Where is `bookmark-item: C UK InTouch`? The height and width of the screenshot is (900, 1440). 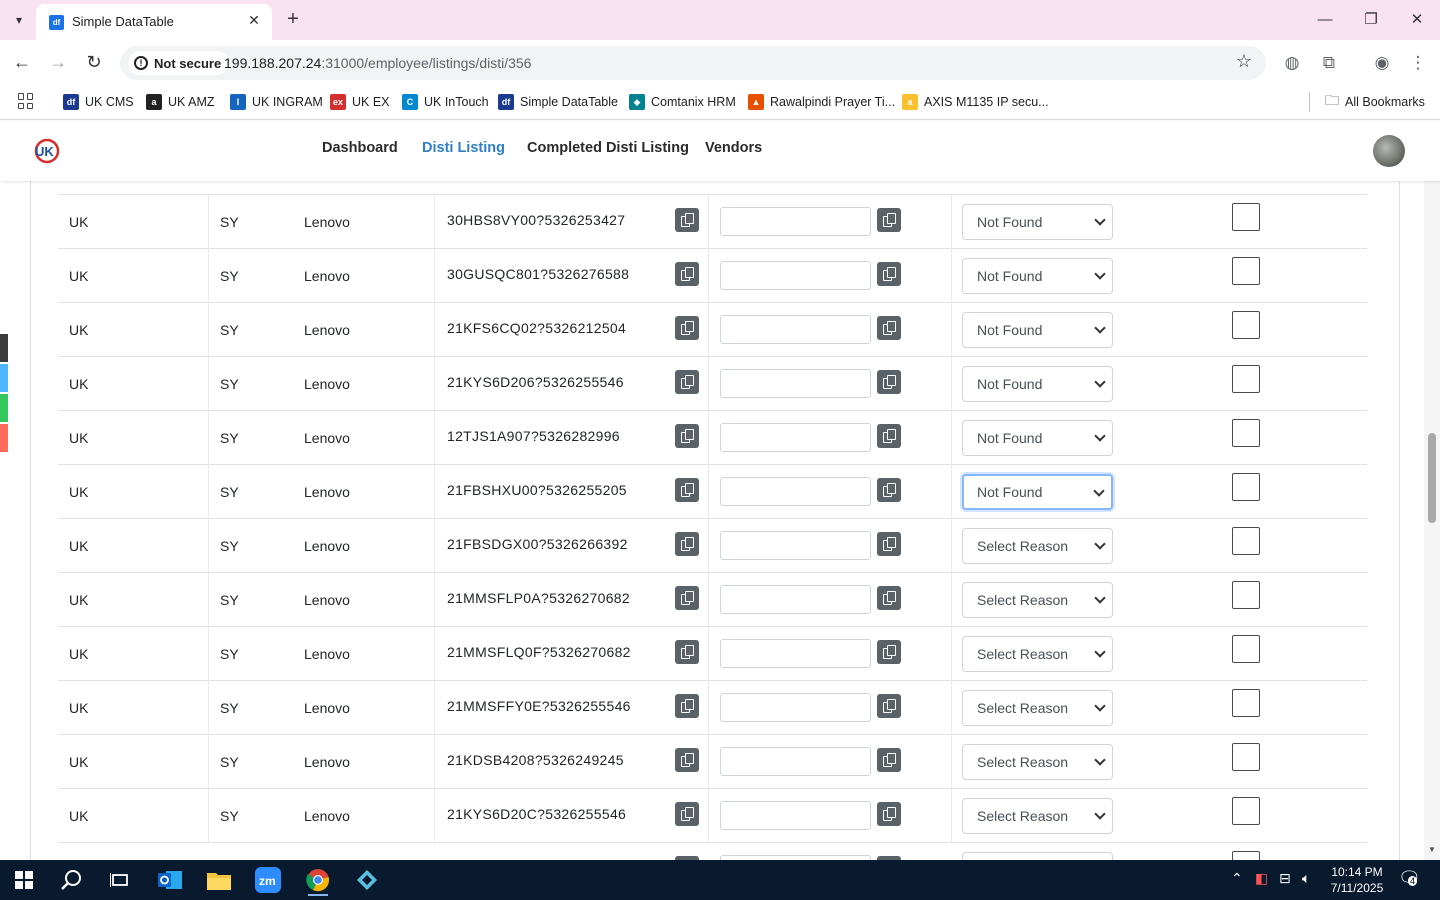 bookmark-item: C UK InTouch is located at coordinates (445, 102).